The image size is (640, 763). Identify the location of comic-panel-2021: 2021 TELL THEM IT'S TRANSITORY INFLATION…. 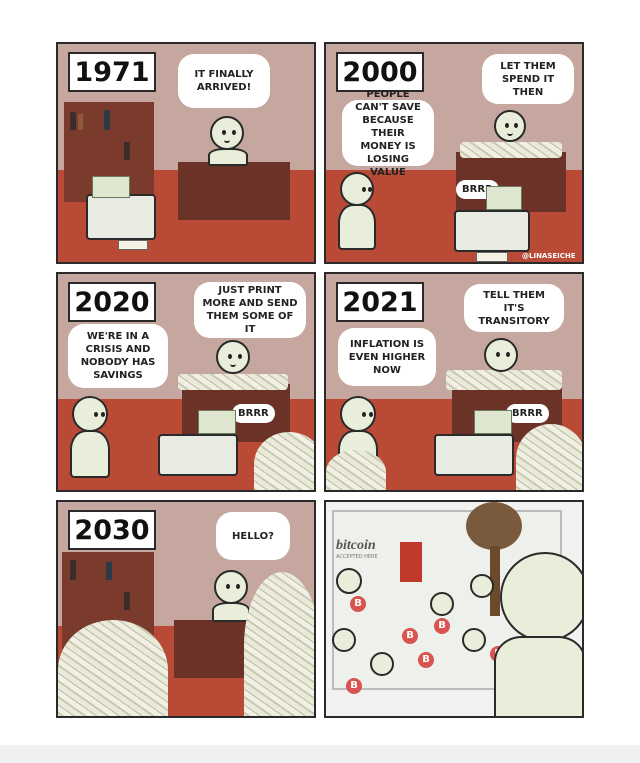
(454, 382).